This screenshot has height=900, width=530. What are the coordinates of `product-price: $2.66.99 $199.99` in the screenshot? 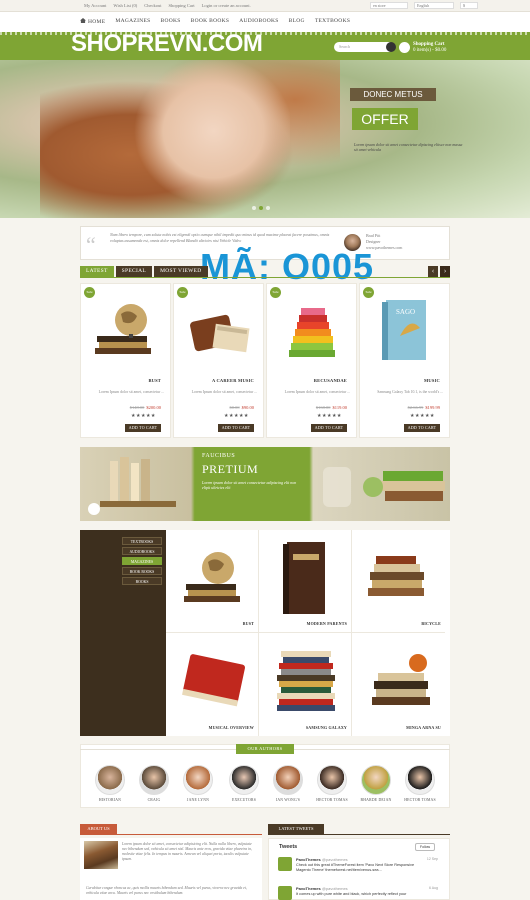 It's located at (400, 407).